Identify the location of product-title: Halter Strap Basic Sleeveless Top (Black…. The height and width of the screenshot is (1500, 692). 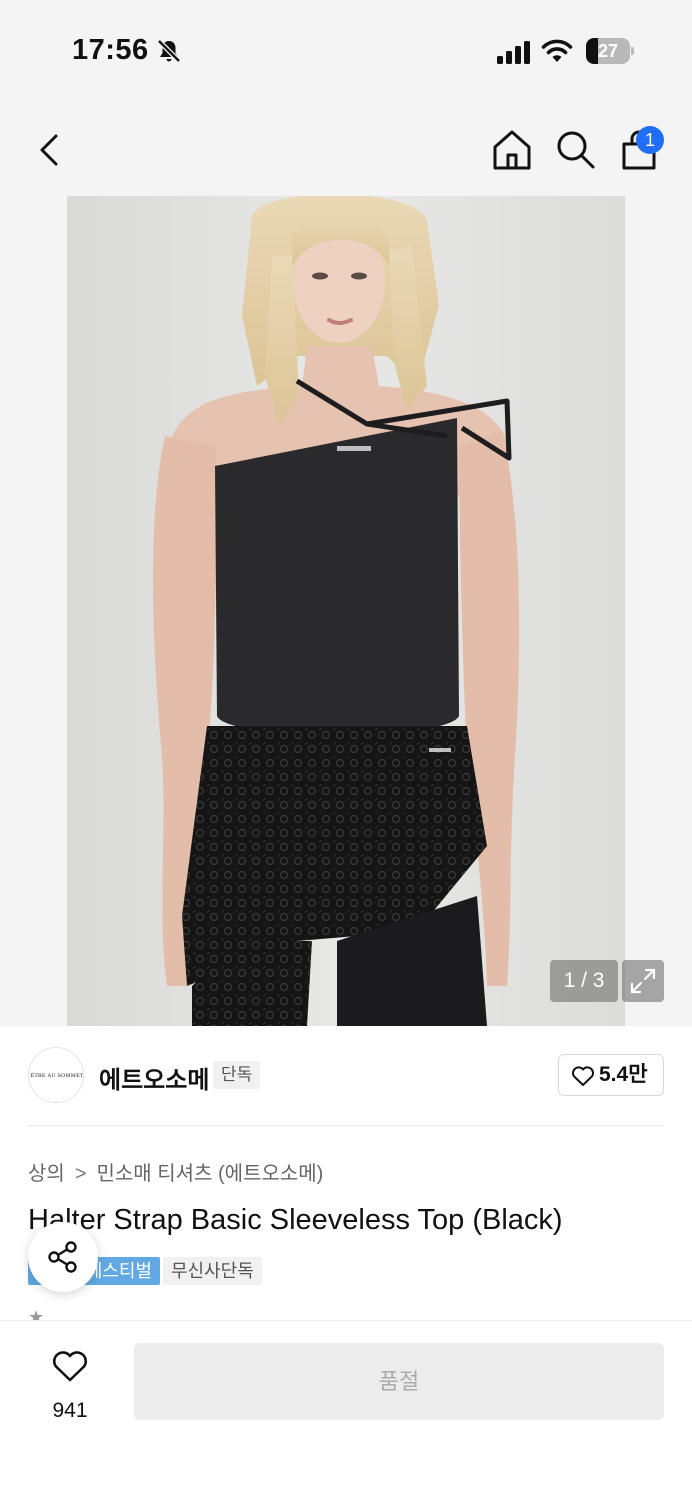
(295, 1220).